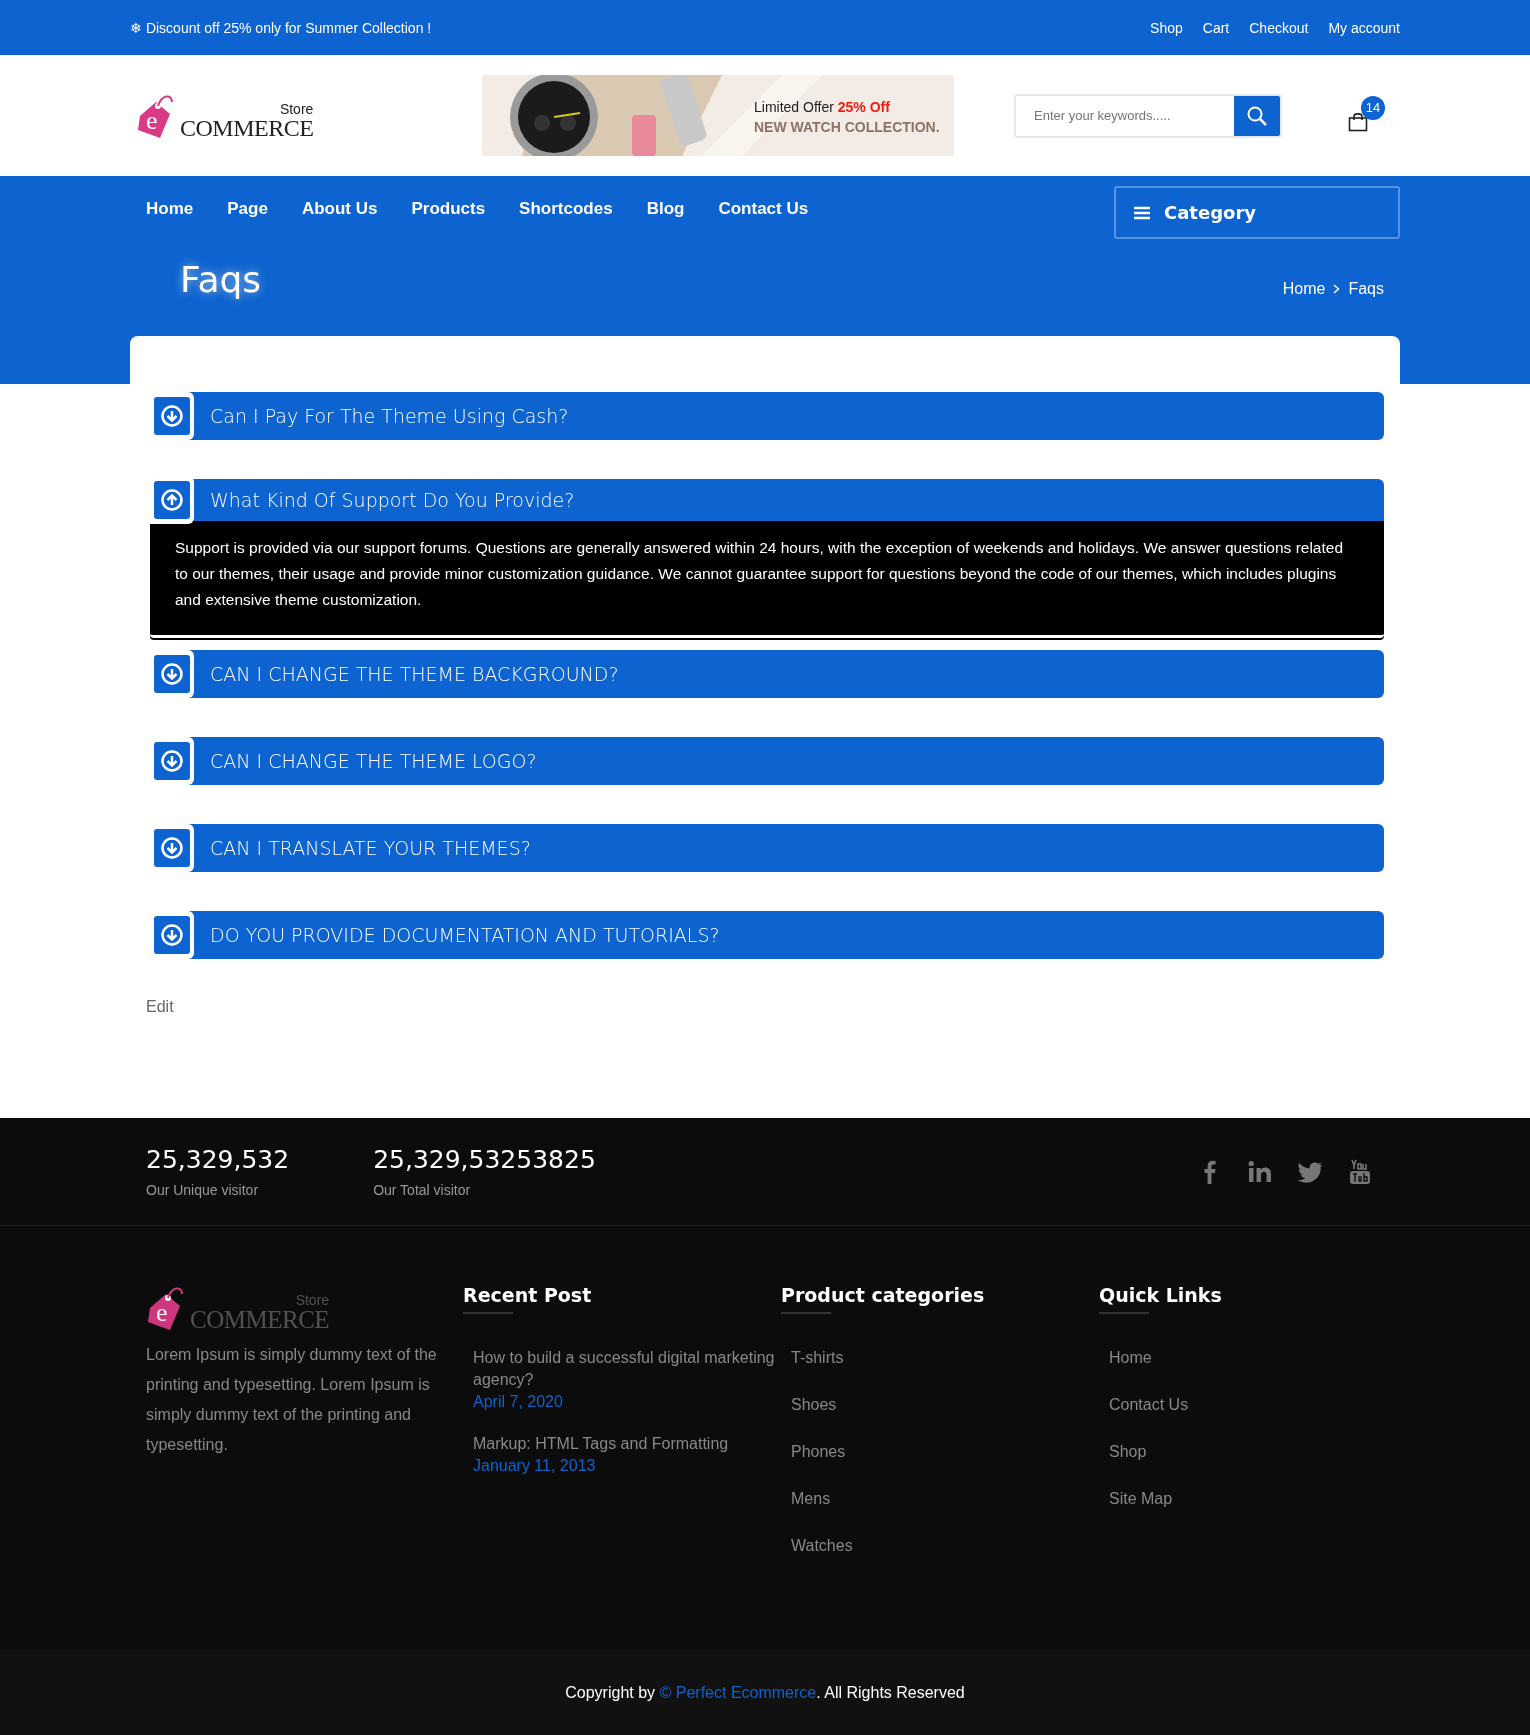 The image size is (1530, 1735). Describe the element at coordinates (627, 1369) in the screenshot. I see `post-title: How to build a successful digital marketing agency?` at that location.